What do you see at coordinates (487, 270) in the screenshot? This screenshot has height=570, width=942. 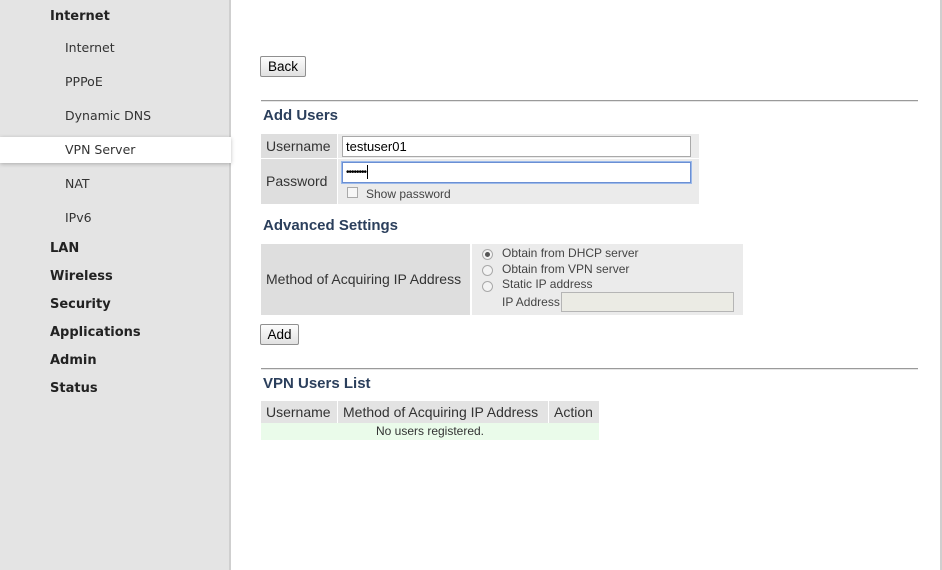 I see `radio-vpn-server` at bounding box center [487, 270].